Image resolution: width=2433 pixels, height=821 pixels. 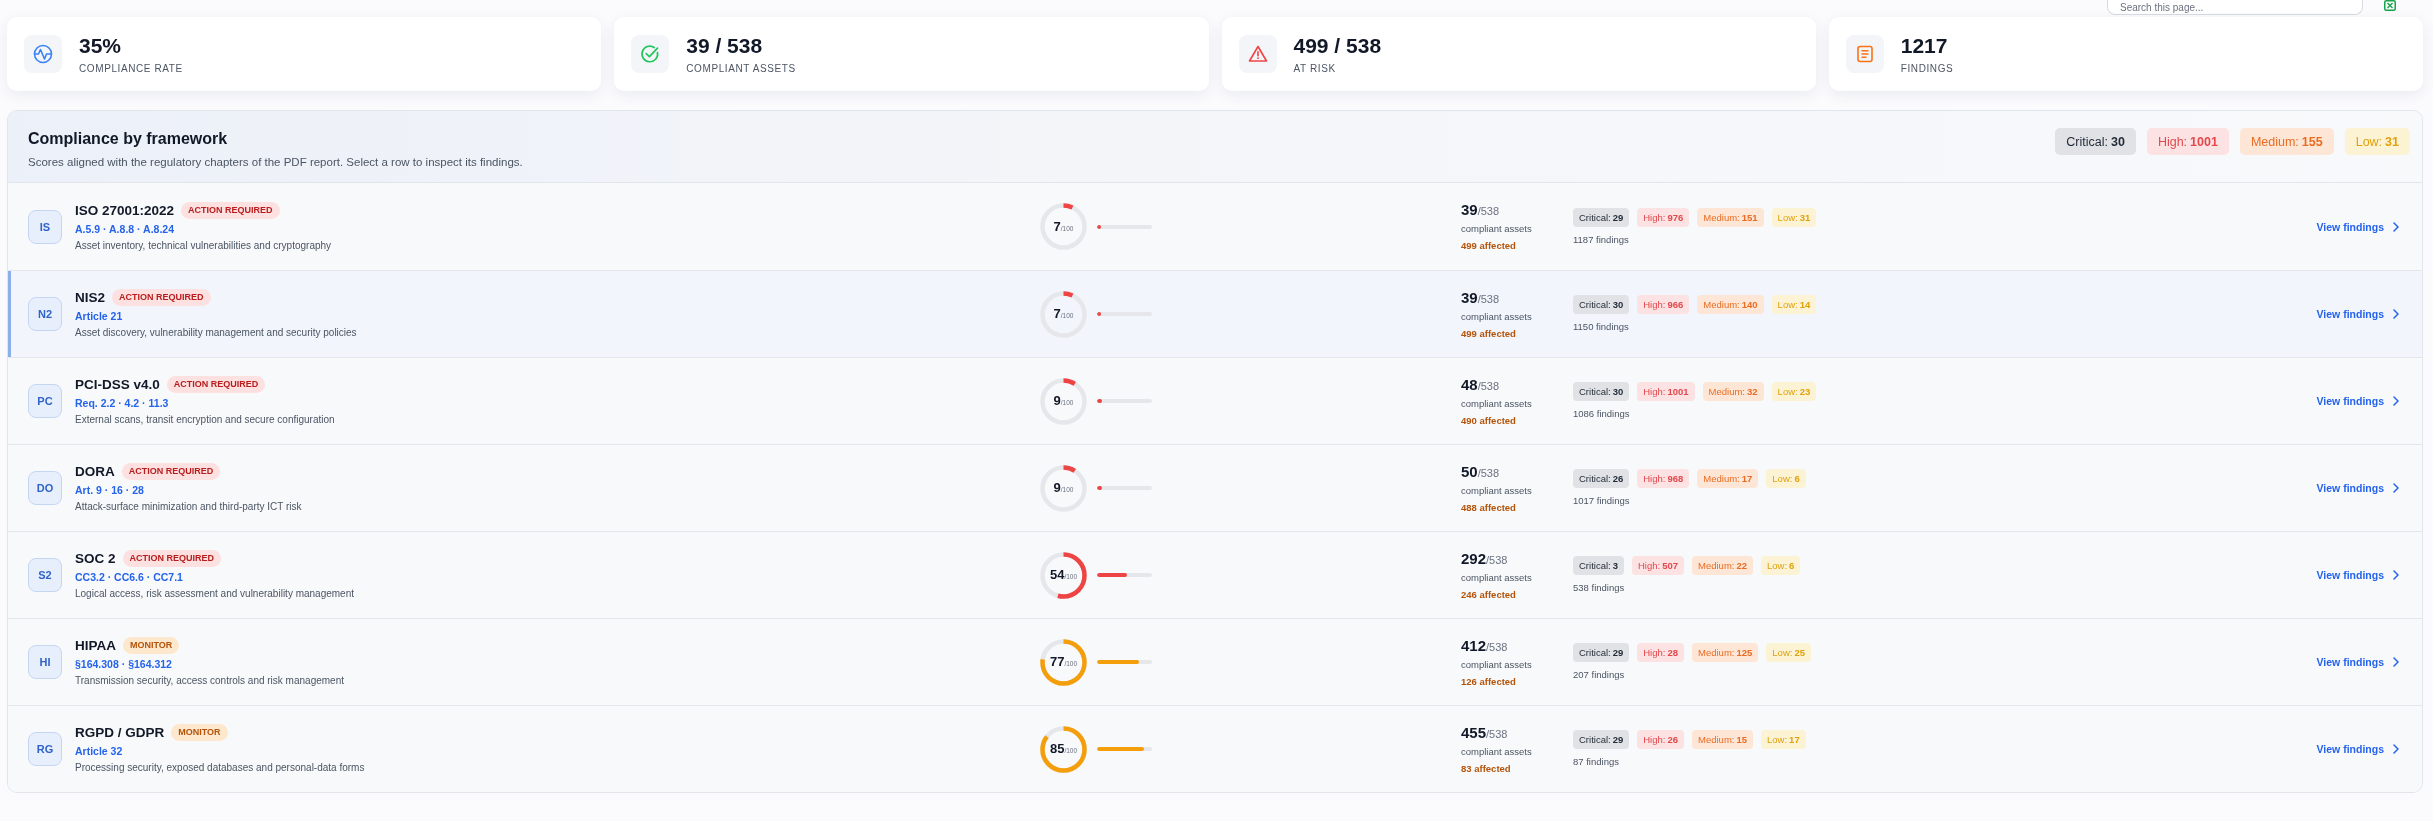 What do you see at coordinates (95, 558) in the screenshot?
I see `framework-name: SOC 2` at bounding box center [95, 558].